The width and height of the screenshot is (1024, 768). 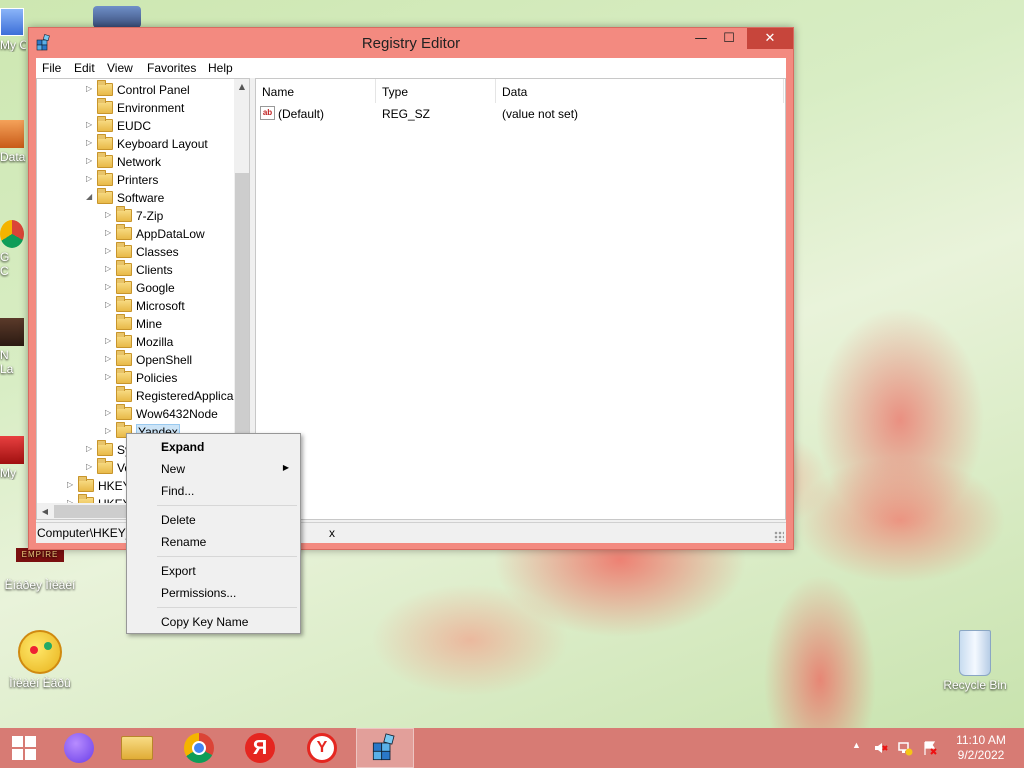 What do you see at coordinates (241, 87) in the screenshot?
I see `scroll-up-arrow-icon: ▲` at bounding box center [241, 87].